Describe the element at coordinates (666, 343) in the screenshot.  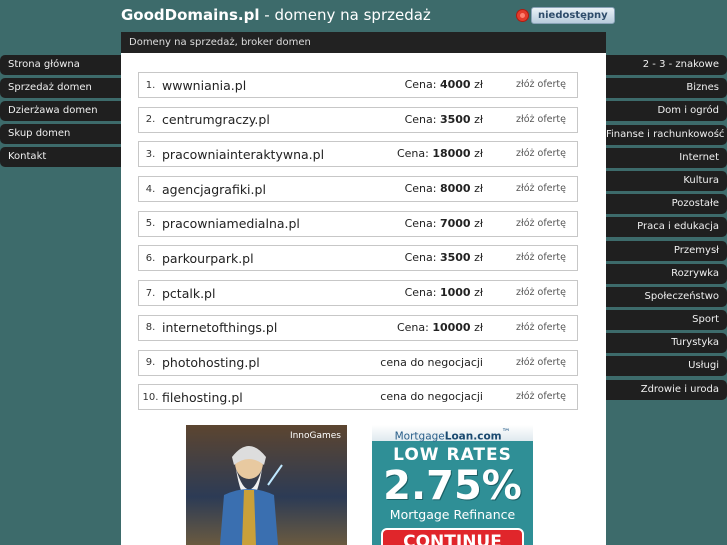
I see `category-tourism: Turystyka` at that location.